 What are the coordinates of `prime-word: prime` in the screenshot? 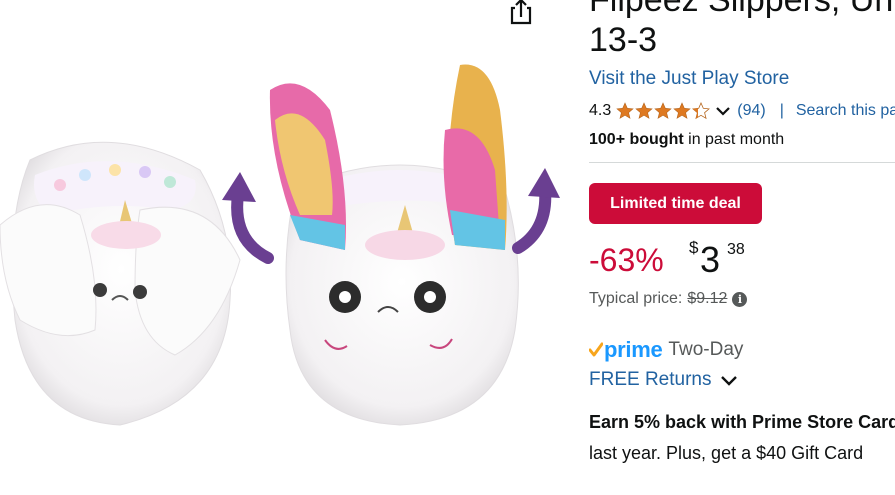 It's located at (633, 349).